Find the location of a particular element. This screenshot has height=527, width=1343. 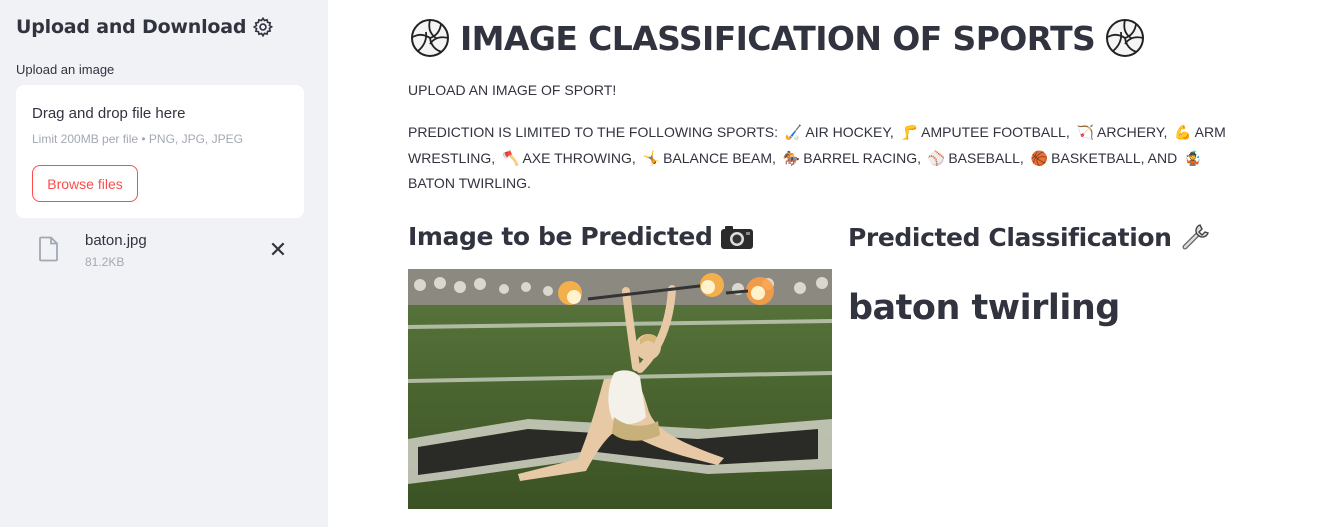

basketball-icon: 🏀 is located at coordinates (1039, 157).